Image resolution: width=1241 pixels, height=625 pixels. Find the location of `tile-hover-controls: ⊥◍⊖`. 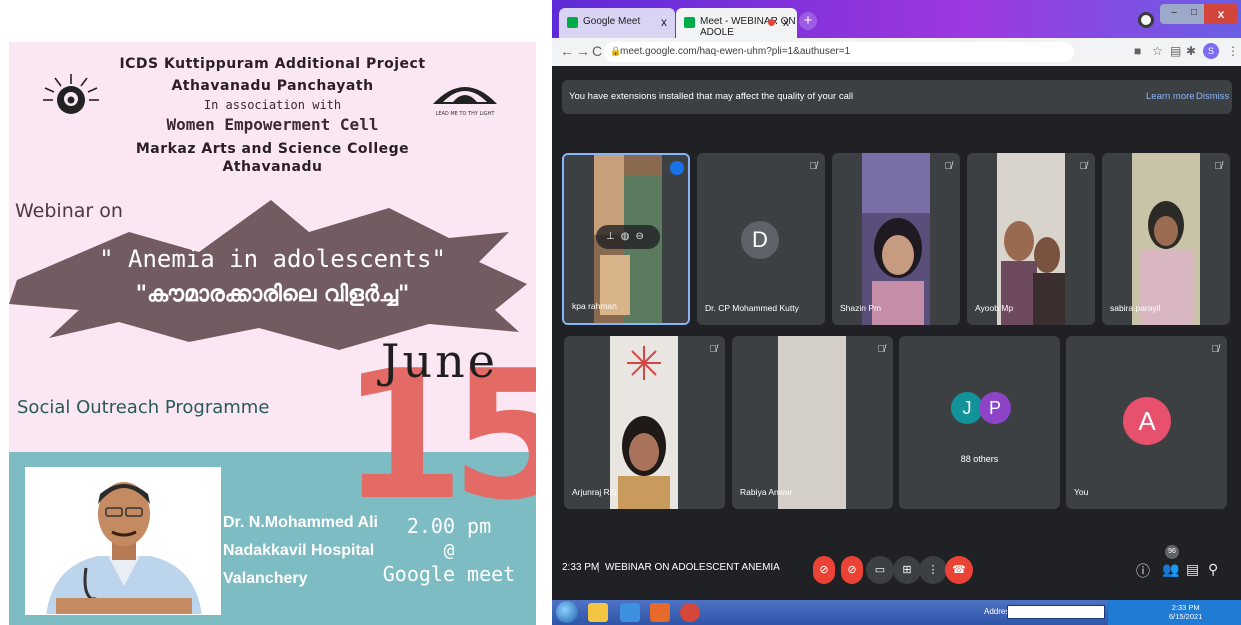

tile-hover-controls: ⊥◍⊖ is located at coordinates (628, 237).